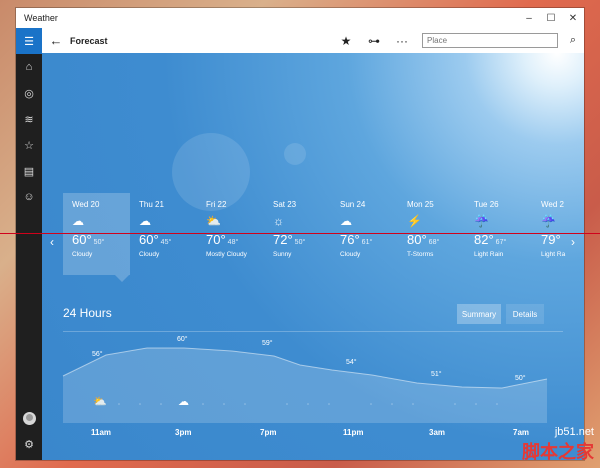  I want to click on watermark-url: jb51.net, so click(574, 432).